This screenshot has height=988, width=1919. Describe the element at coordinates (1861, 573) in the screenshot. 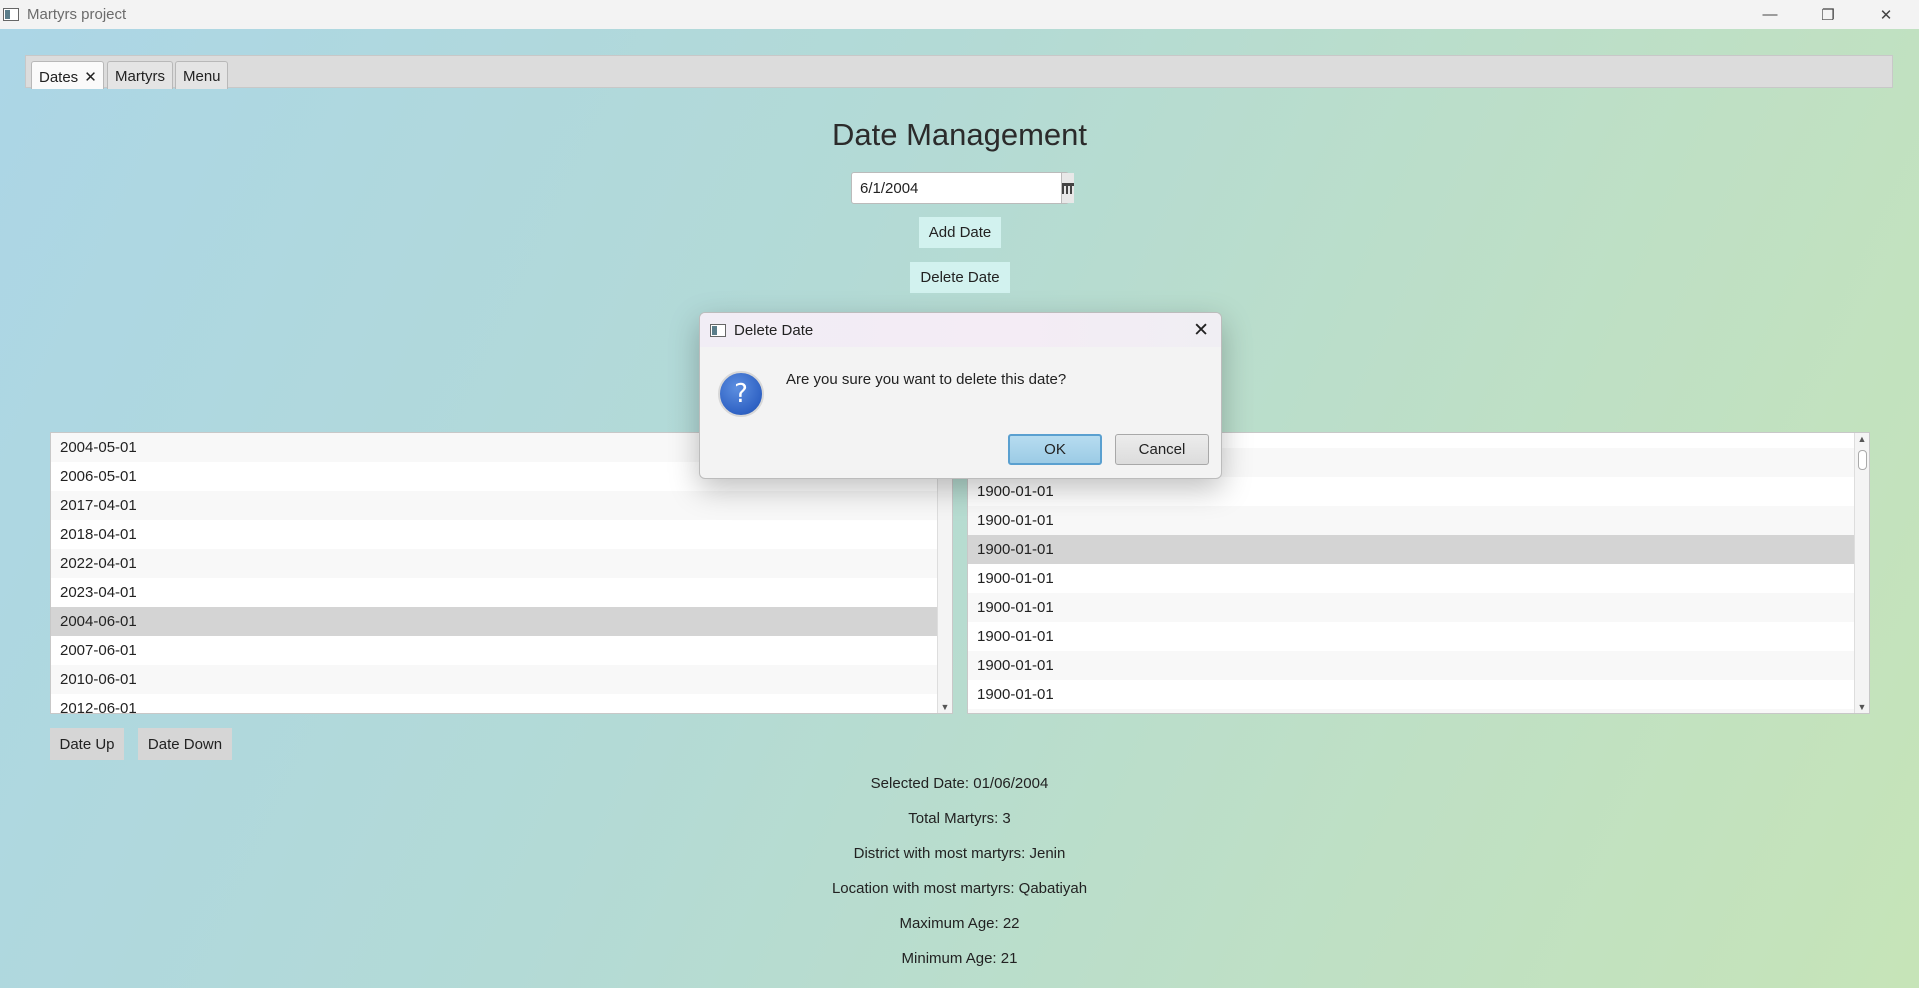

I see `martyr-list-scrollbar: ▲ ▼` at that location.